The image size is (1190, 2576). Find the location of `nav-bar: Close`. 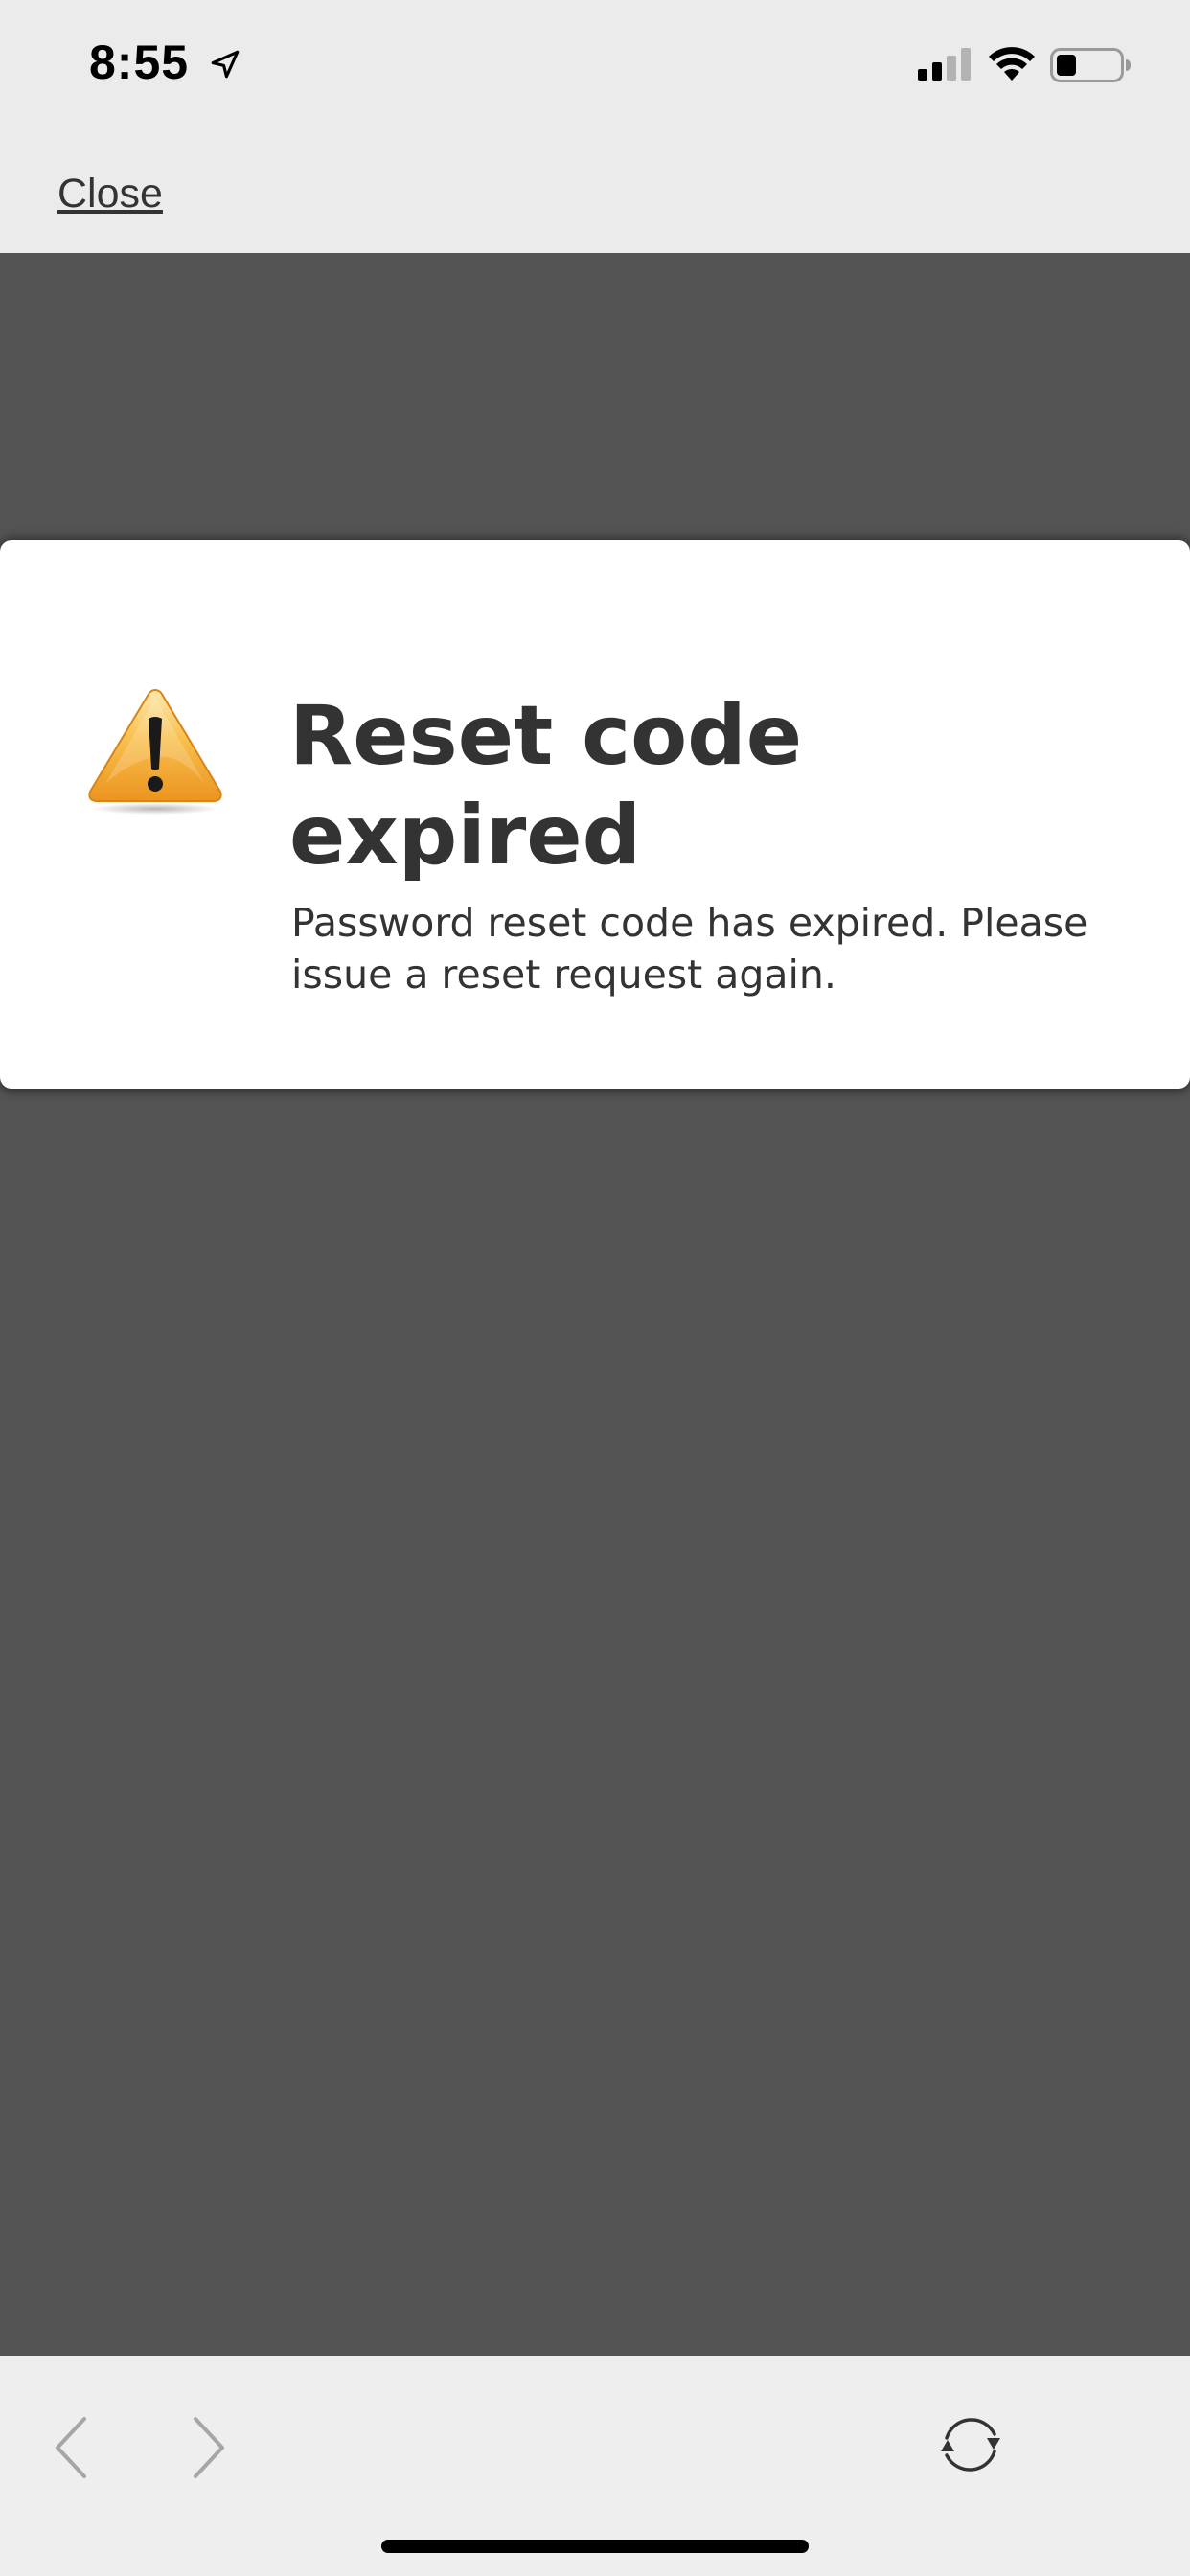

nav-bar: Close is located at coordinates (595, 198).